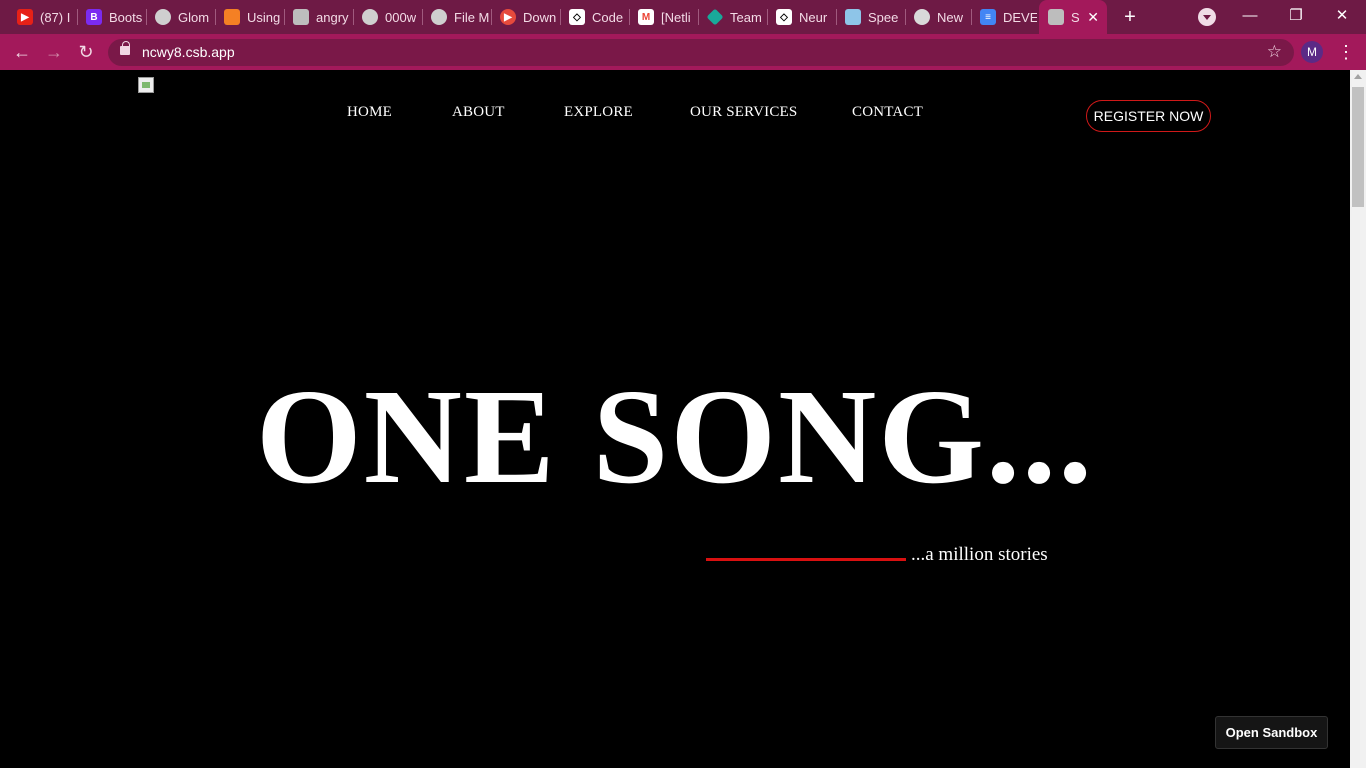 The image size is (1366, 768). Describe the element at coordinates (1250, 16) in the screenshot. I see `minimize-button: —` at that location.